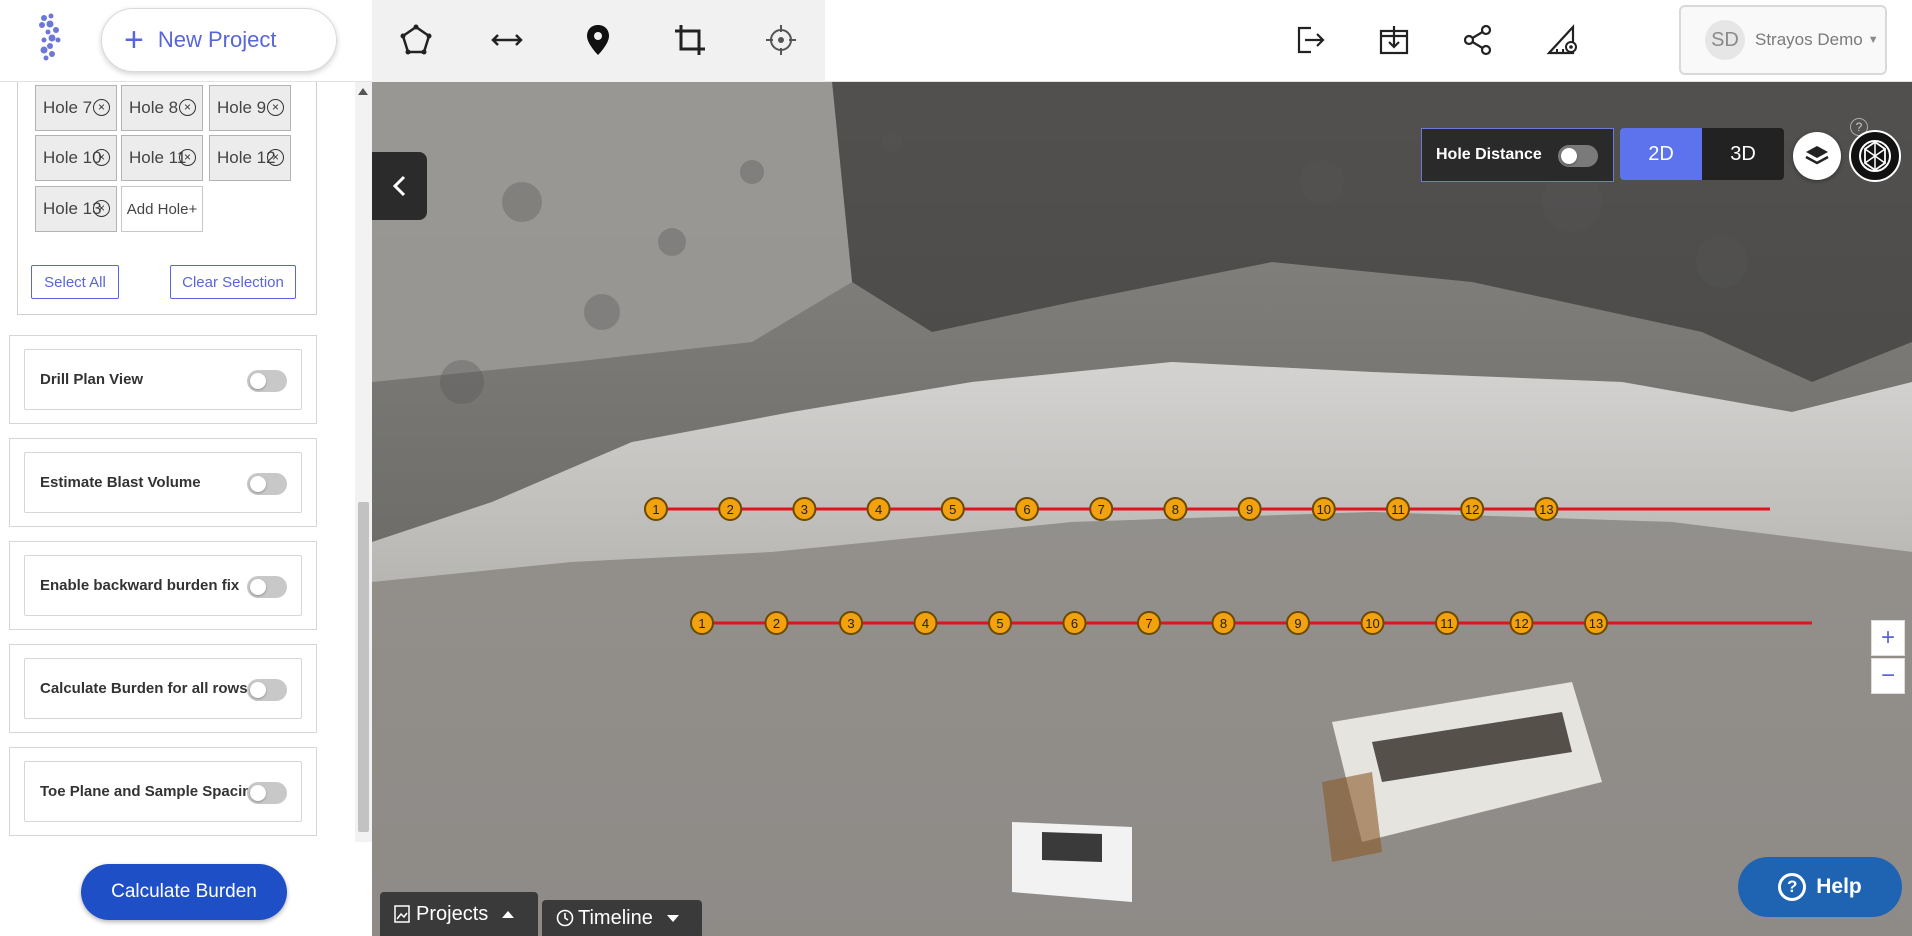 Image resolution: width=1912 pixels, height=936 pixels. I want to click on sidebar-scrollbar, so click(363, 462).